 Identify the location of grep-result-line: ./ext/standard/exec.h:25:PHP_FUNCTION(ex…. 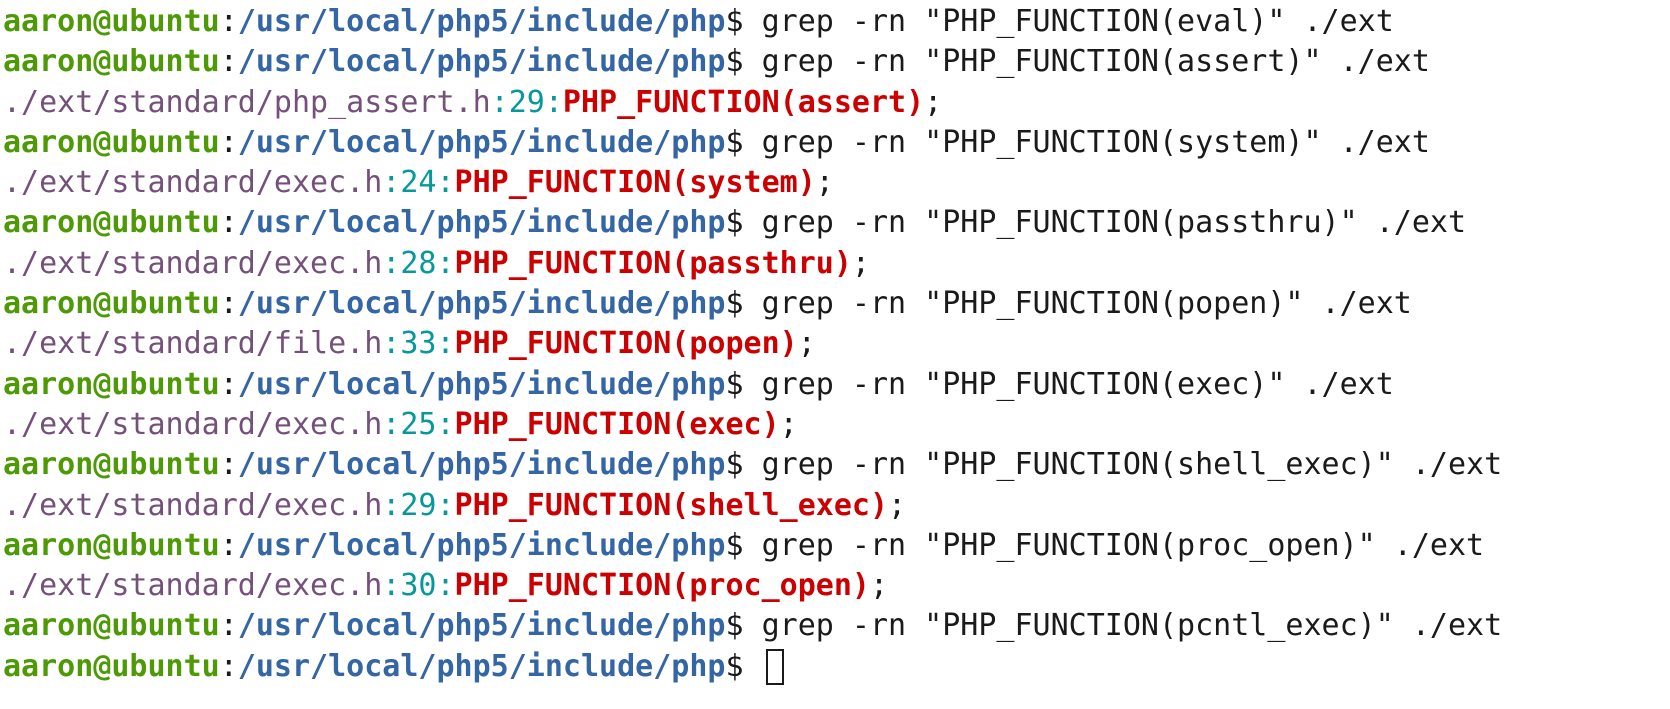
(836, 425).